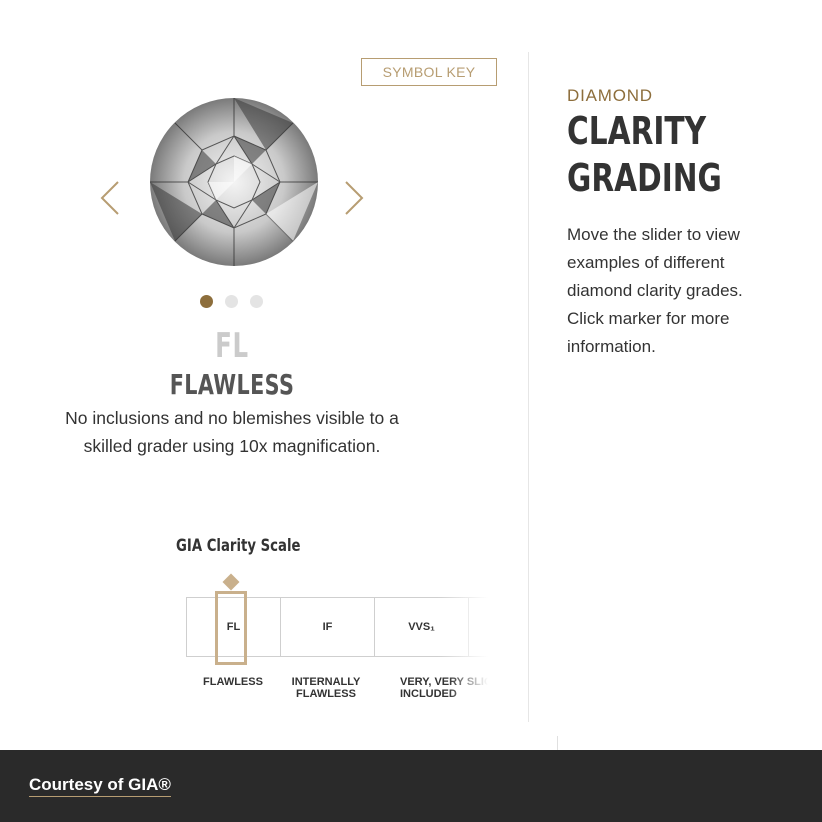  Describe the element at coordinates (637, 131) in the screenshot. I see `headline-line-1: CLARITY` at that location.